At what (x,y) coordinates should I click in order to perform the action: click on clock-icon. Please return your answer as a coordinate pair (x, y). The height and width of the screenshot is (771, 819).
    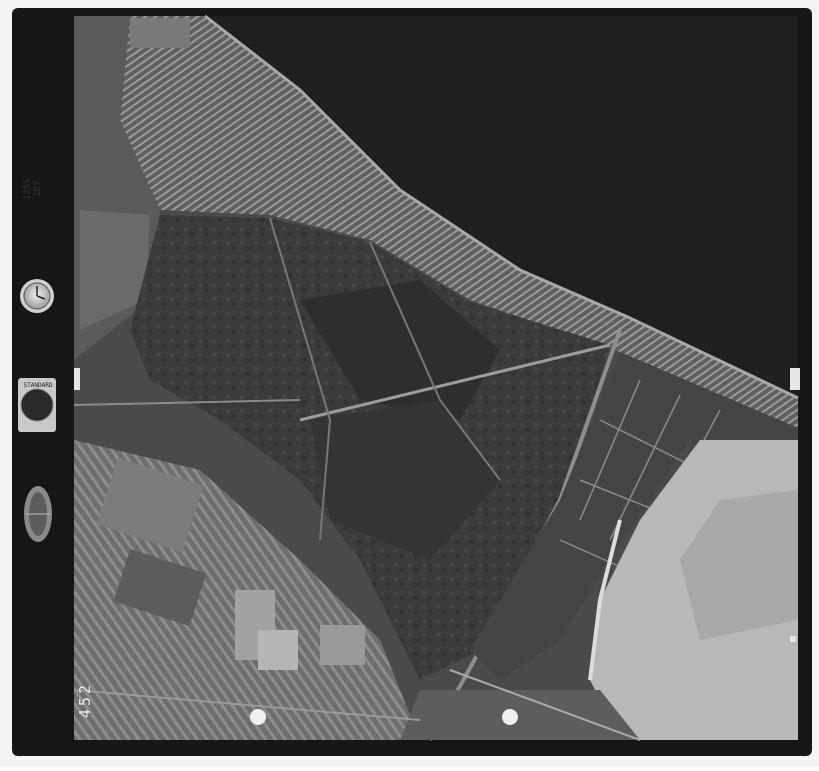
    Looking at the image, I should click on (37, 296).